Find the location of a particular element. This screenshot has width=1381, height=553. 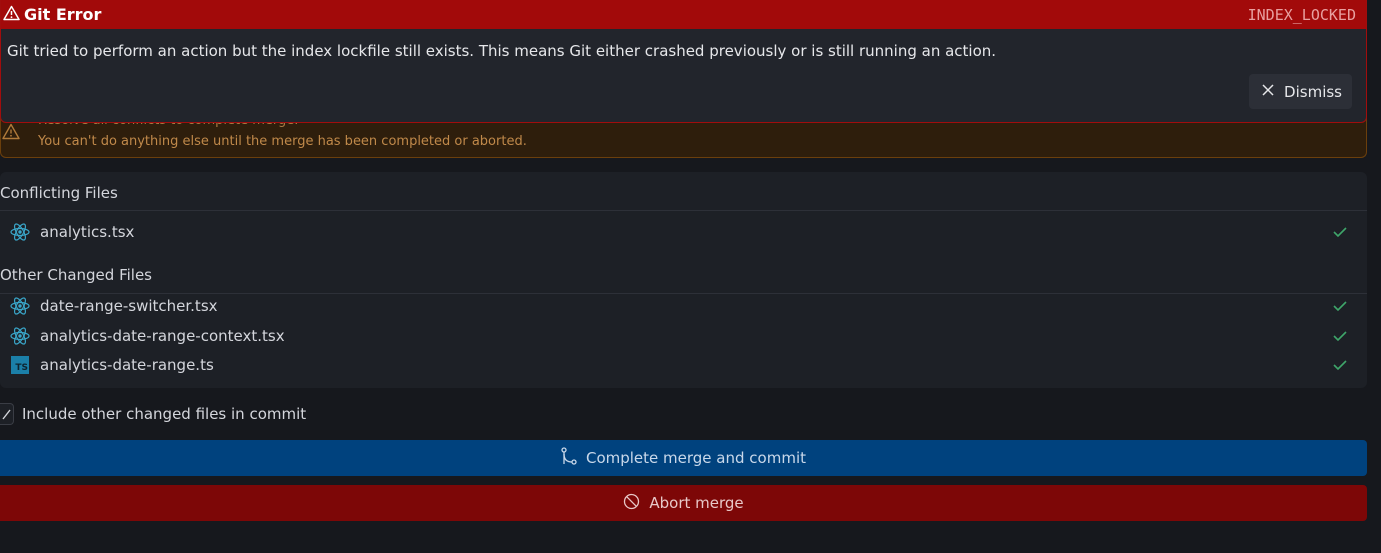

divider is located at coordinates (683, 210).